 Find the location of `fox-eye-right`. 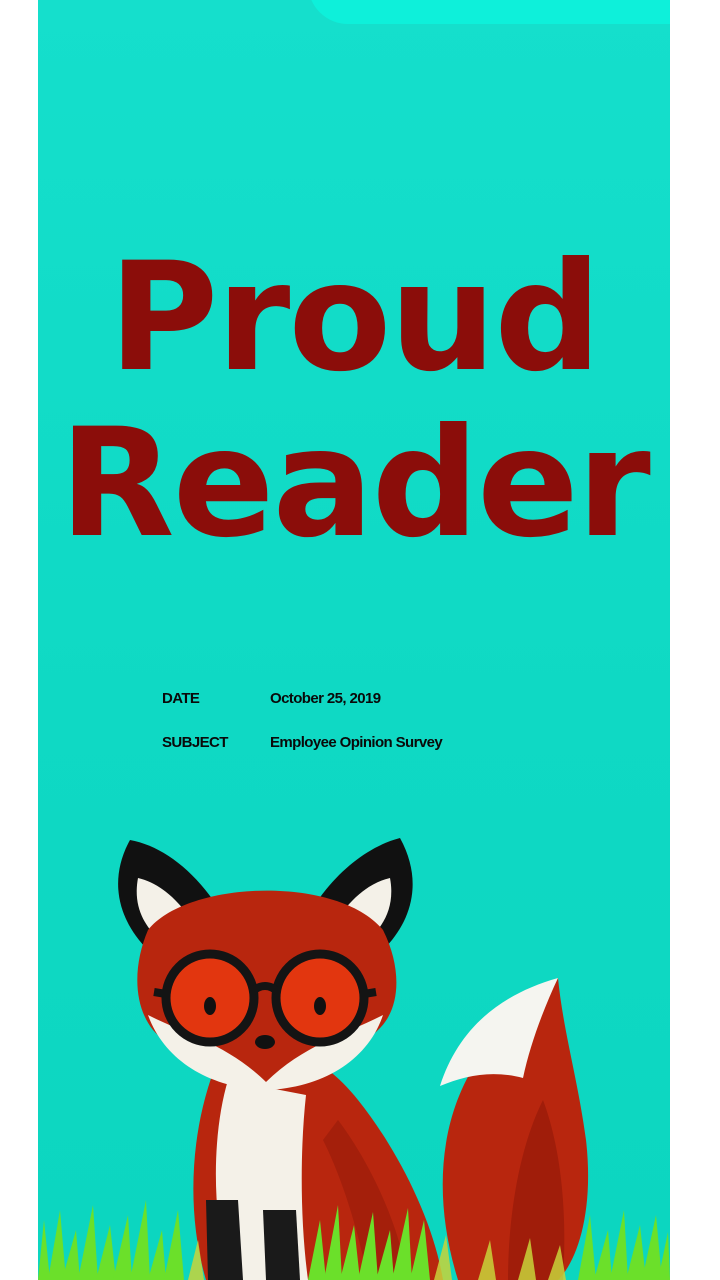

fox-eye-right is located at coordinates (320, 1006).